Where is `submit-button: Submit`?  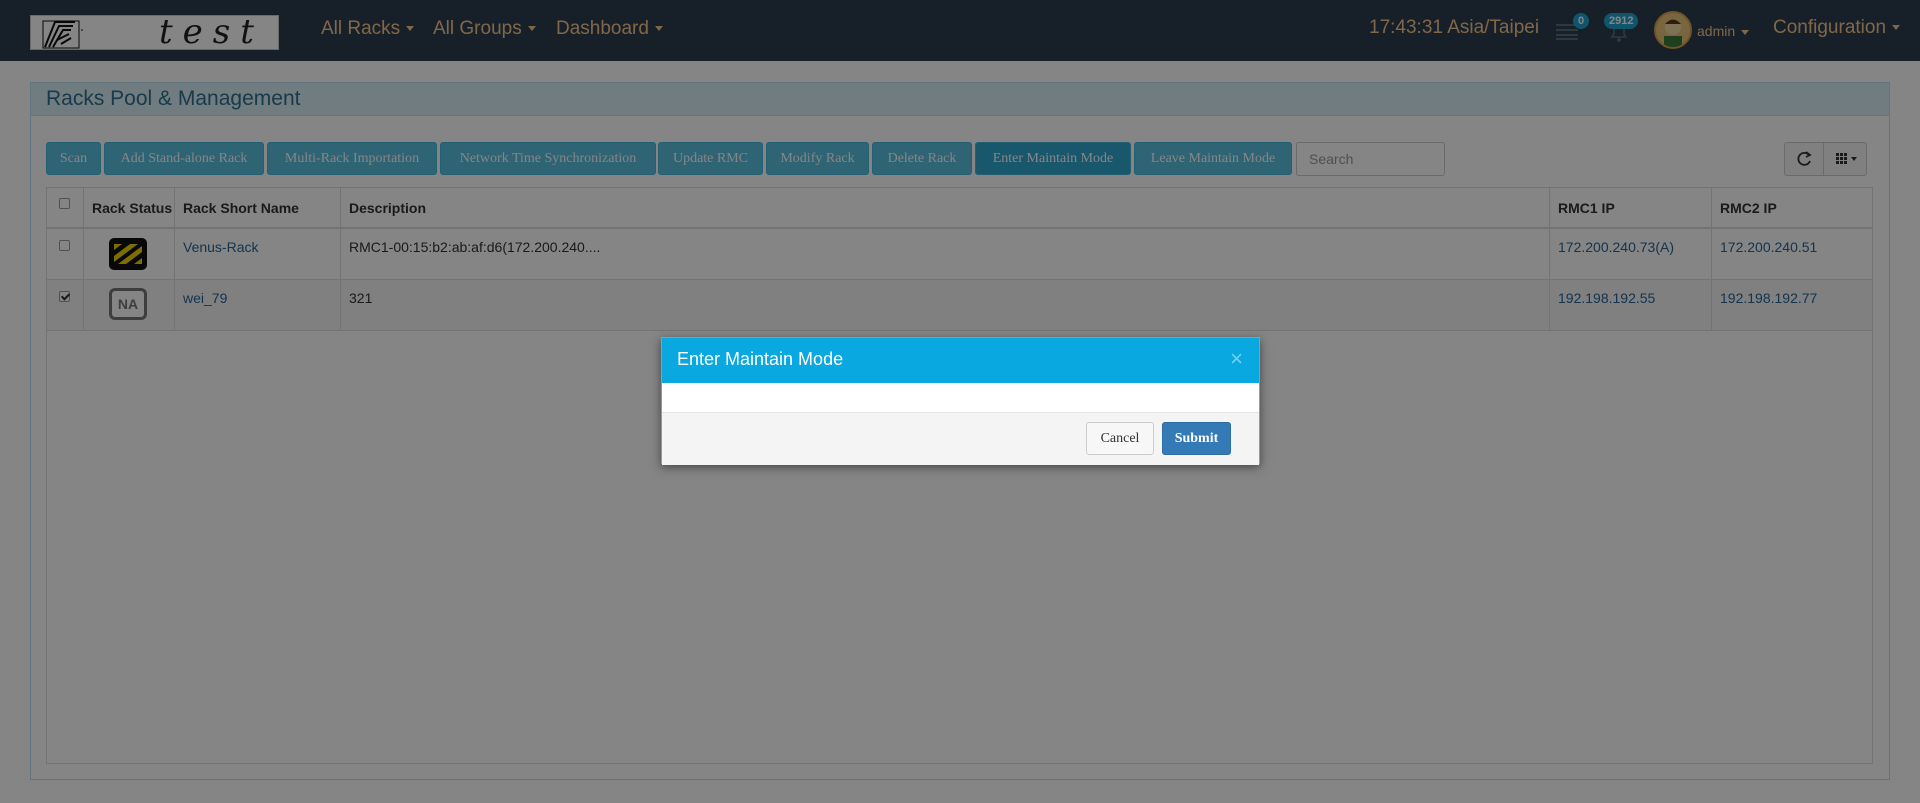 submit-button: Submit is located at coordinates (1196, 438).